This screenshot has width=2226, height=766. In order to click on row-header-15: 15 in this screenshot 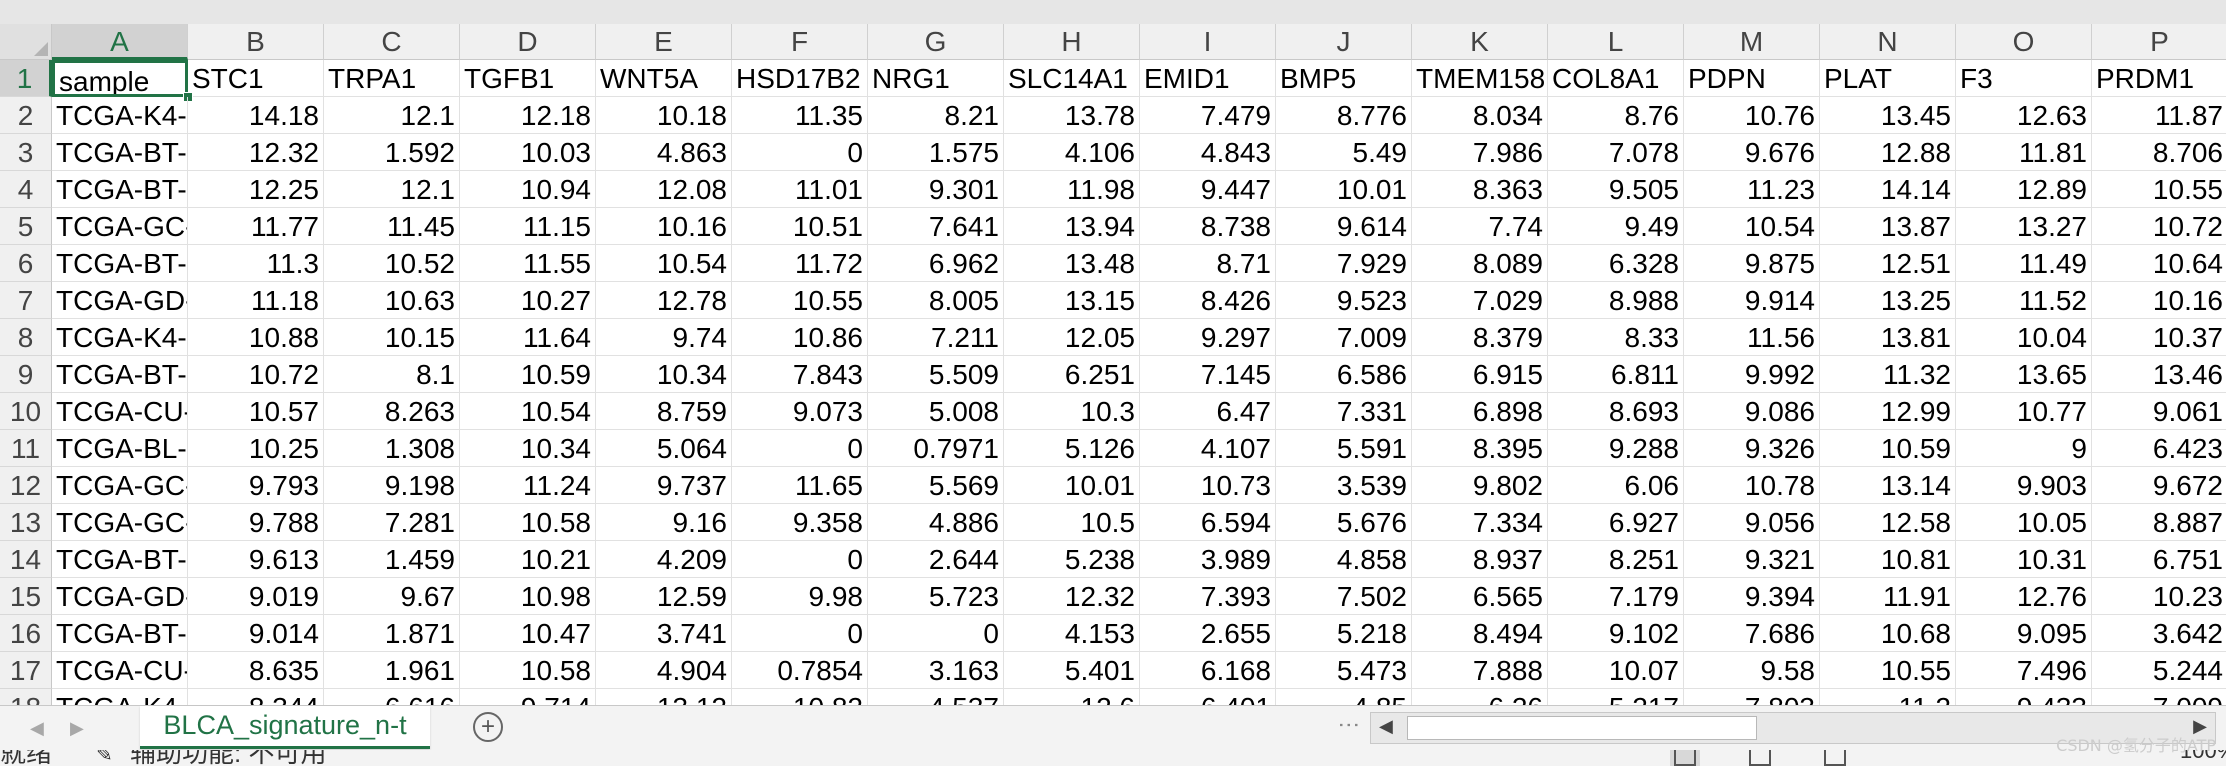, I will do `click(26, 596)`.